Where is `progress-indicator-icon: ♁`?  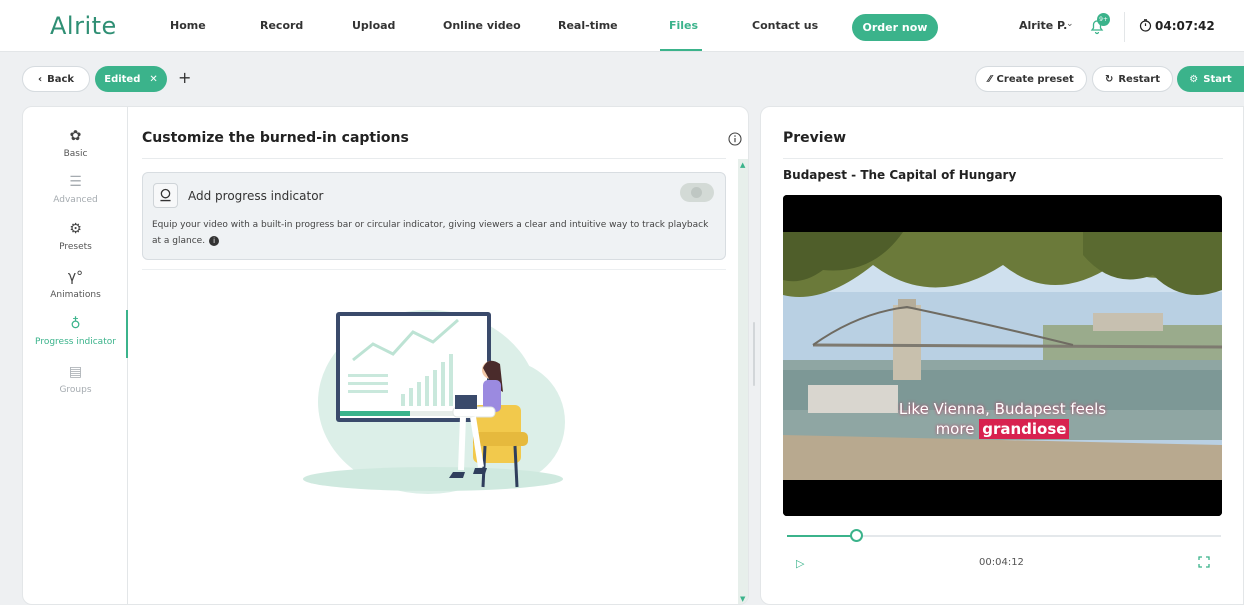 progress-indicator-icon: ♁ is located at coordinates (75, 324).